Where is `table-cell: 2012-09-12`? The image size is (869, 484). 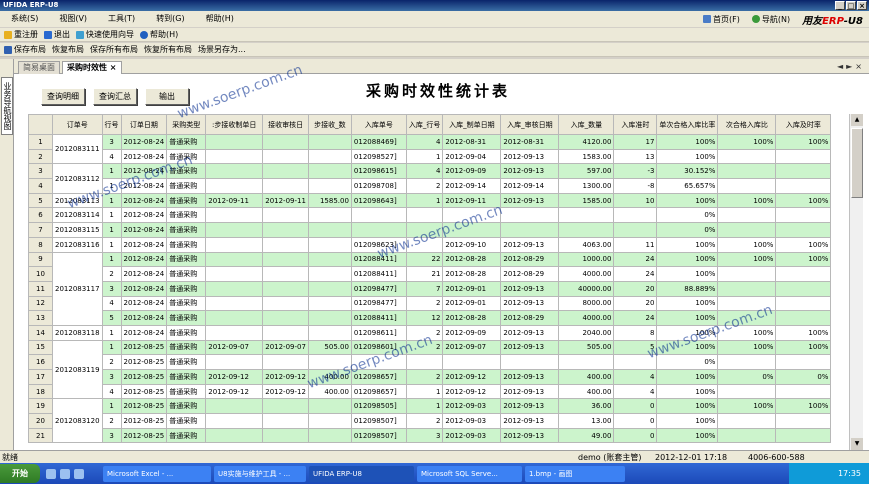 table-cell: 2012-09-12 is located at coordinates (234, 391).